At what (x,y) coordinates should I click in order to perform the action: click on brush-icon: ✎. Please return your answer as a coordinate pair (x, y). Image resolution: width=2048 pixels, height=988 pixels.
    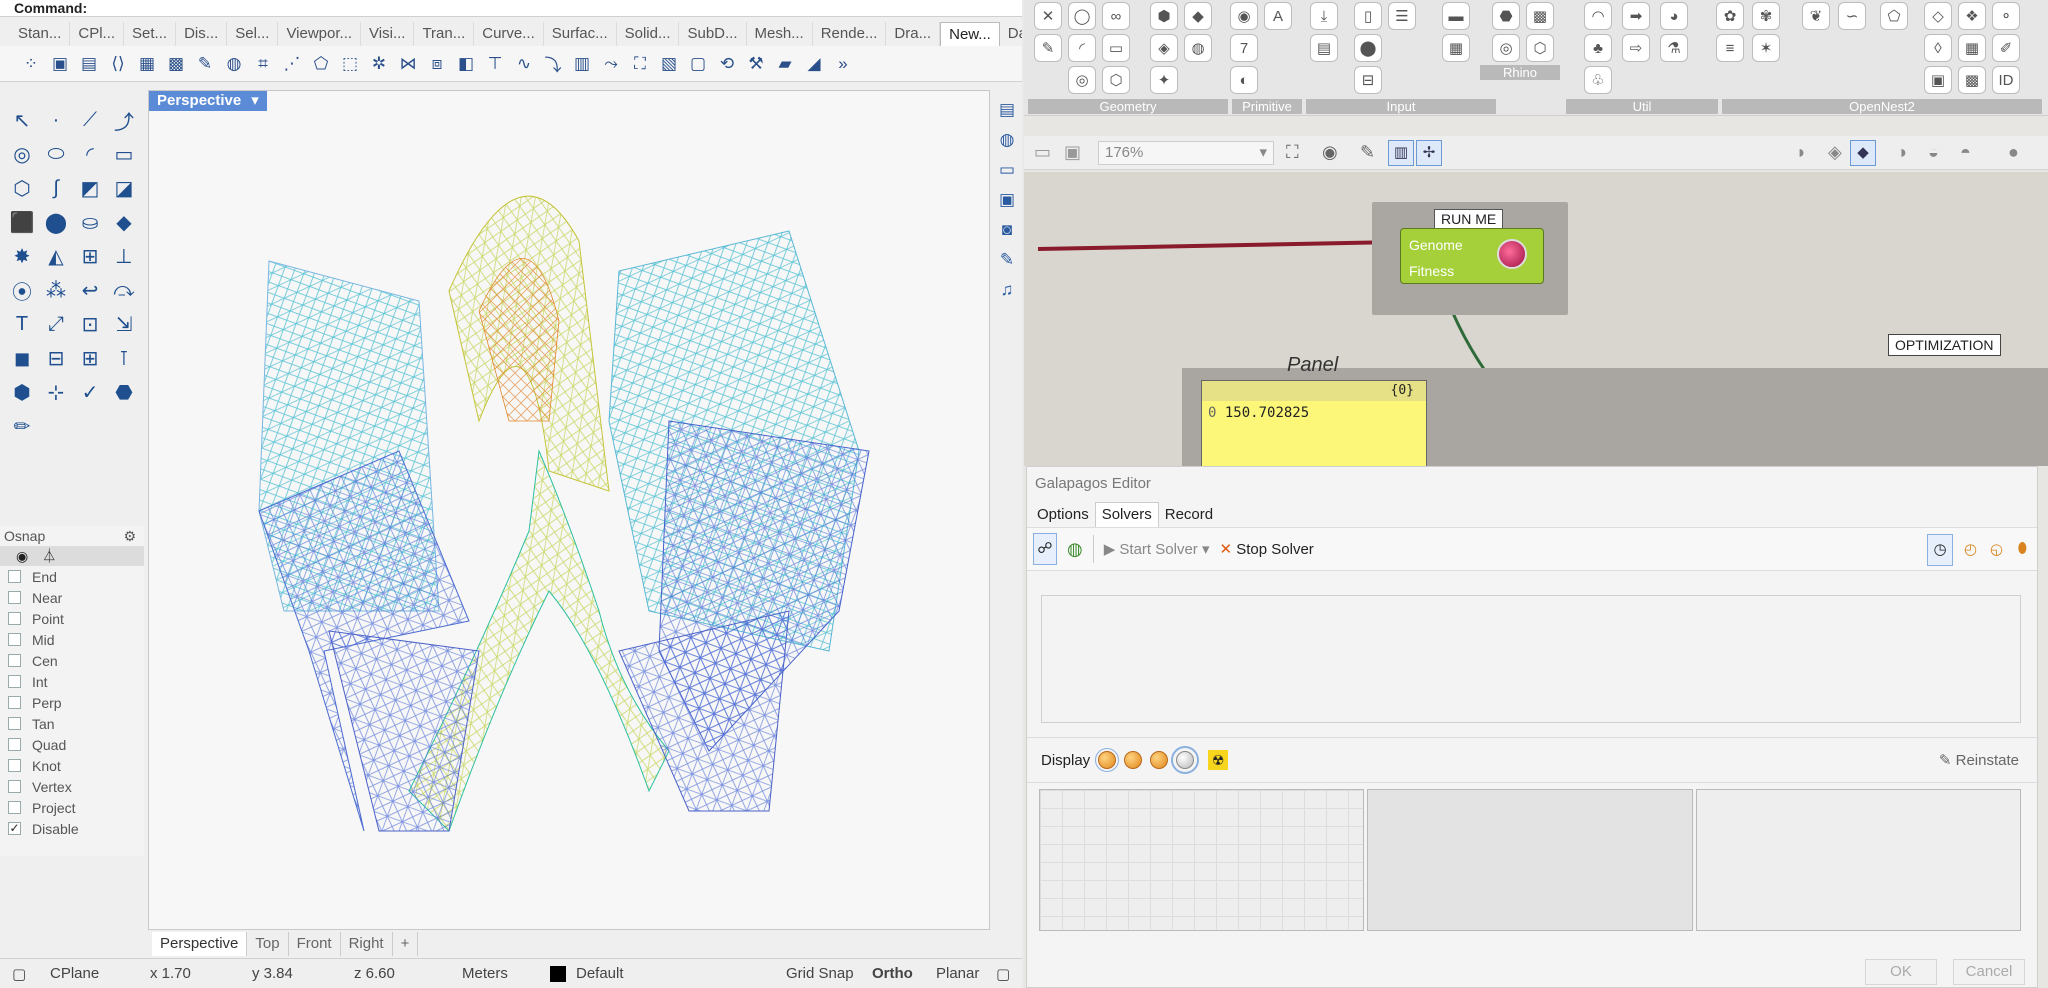
    Looking at the image, I should click on (205, 64).